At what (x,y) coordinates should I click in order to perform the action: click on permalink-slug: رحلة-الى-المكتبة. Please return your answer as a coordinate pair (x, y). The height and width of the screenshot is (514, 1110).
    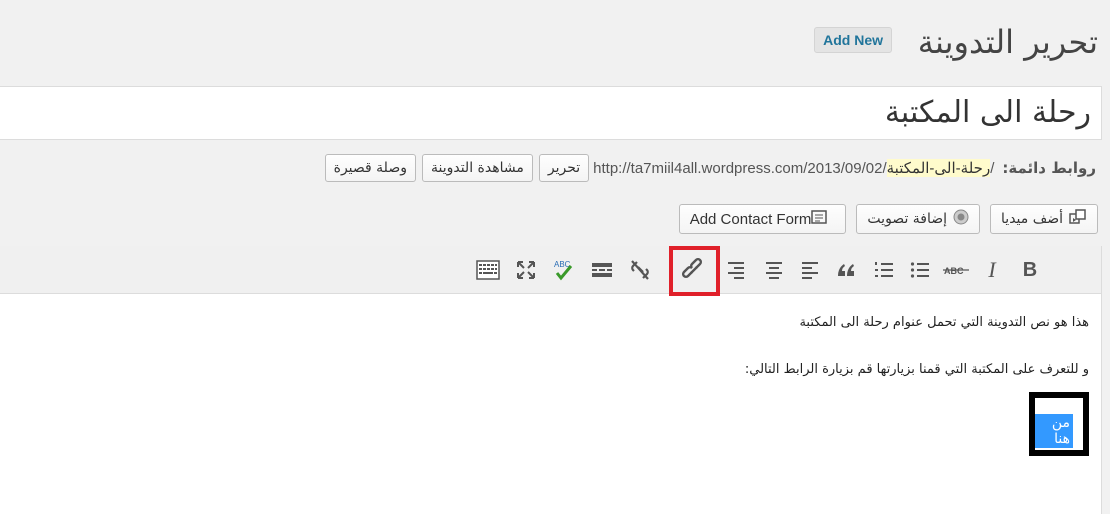
    Looking at the image, I should click on (938, 168).